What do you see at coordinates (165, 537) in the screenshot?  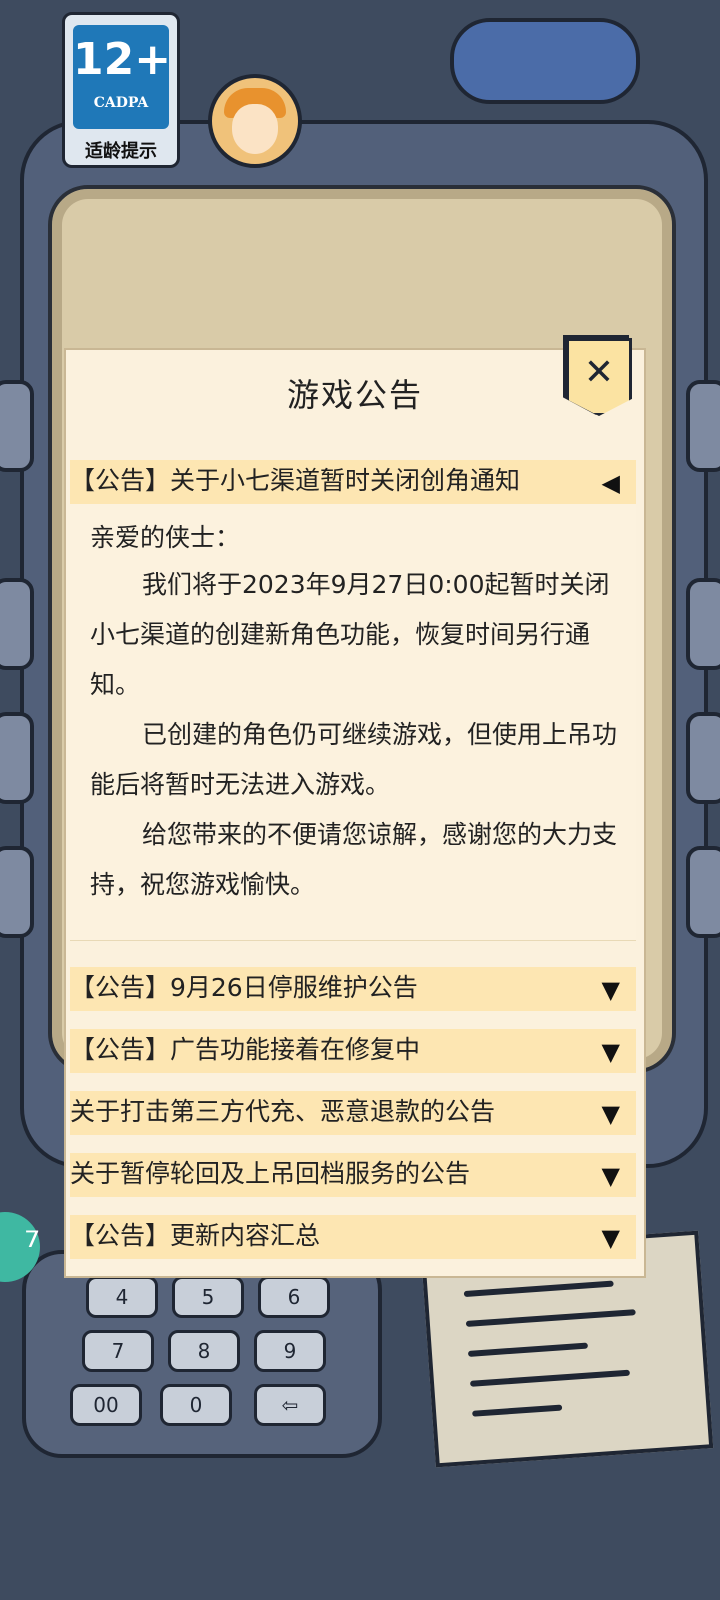 I see `notice-greeting: 亲爱的侠士：` at bounding box center [165, 537].